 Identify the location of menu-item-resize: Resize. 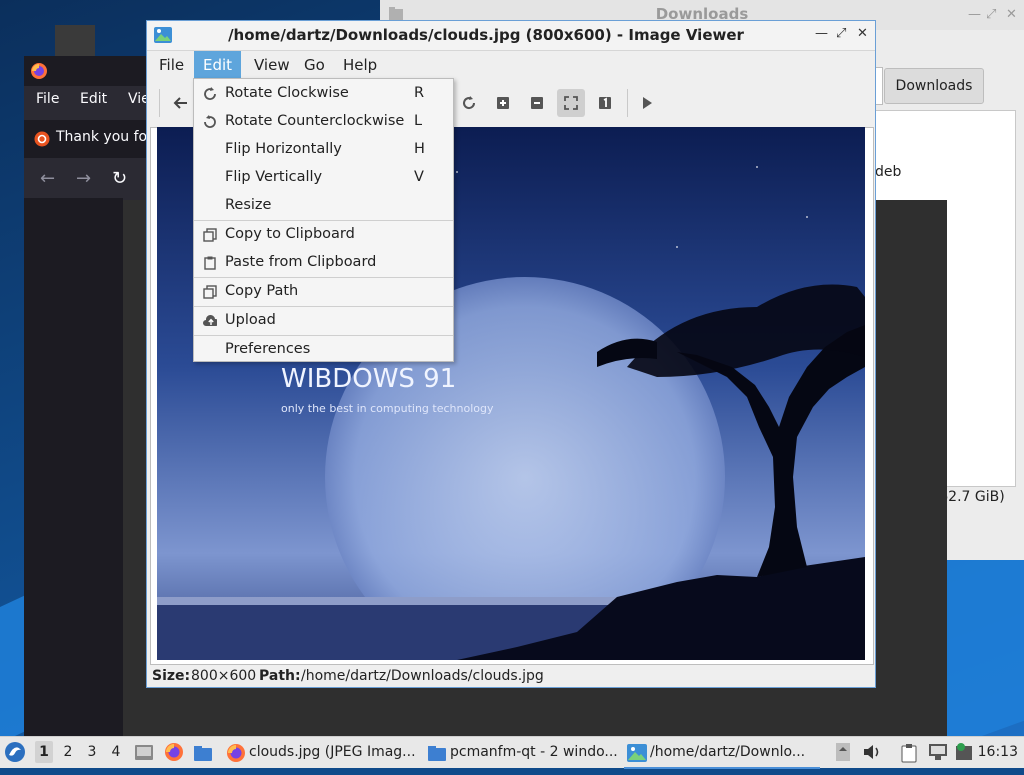
(323, 206).